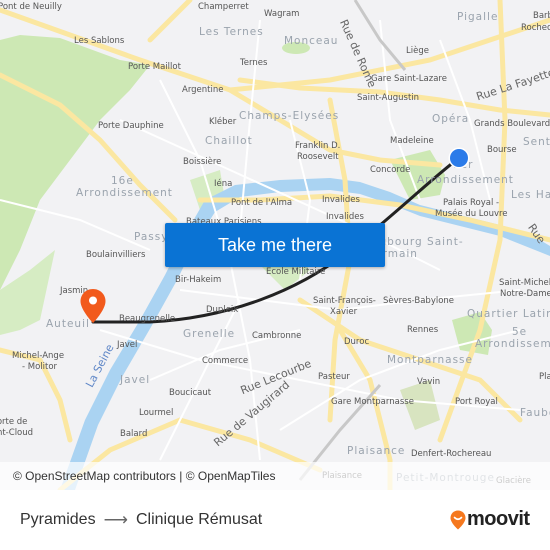 The image size is (550, 550). What do you see at coordinates (147, 319) in the screenshot?
I see `map-label: Beaugrenelle` at bounding box center [147, 319].